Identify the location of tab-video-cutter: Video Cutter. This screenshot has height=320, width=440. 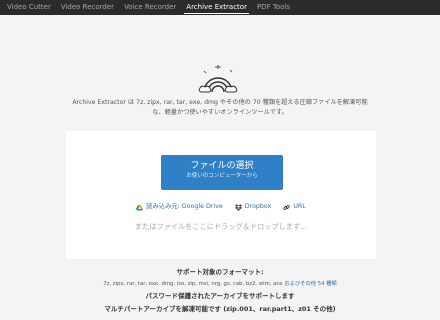
(29, 7).